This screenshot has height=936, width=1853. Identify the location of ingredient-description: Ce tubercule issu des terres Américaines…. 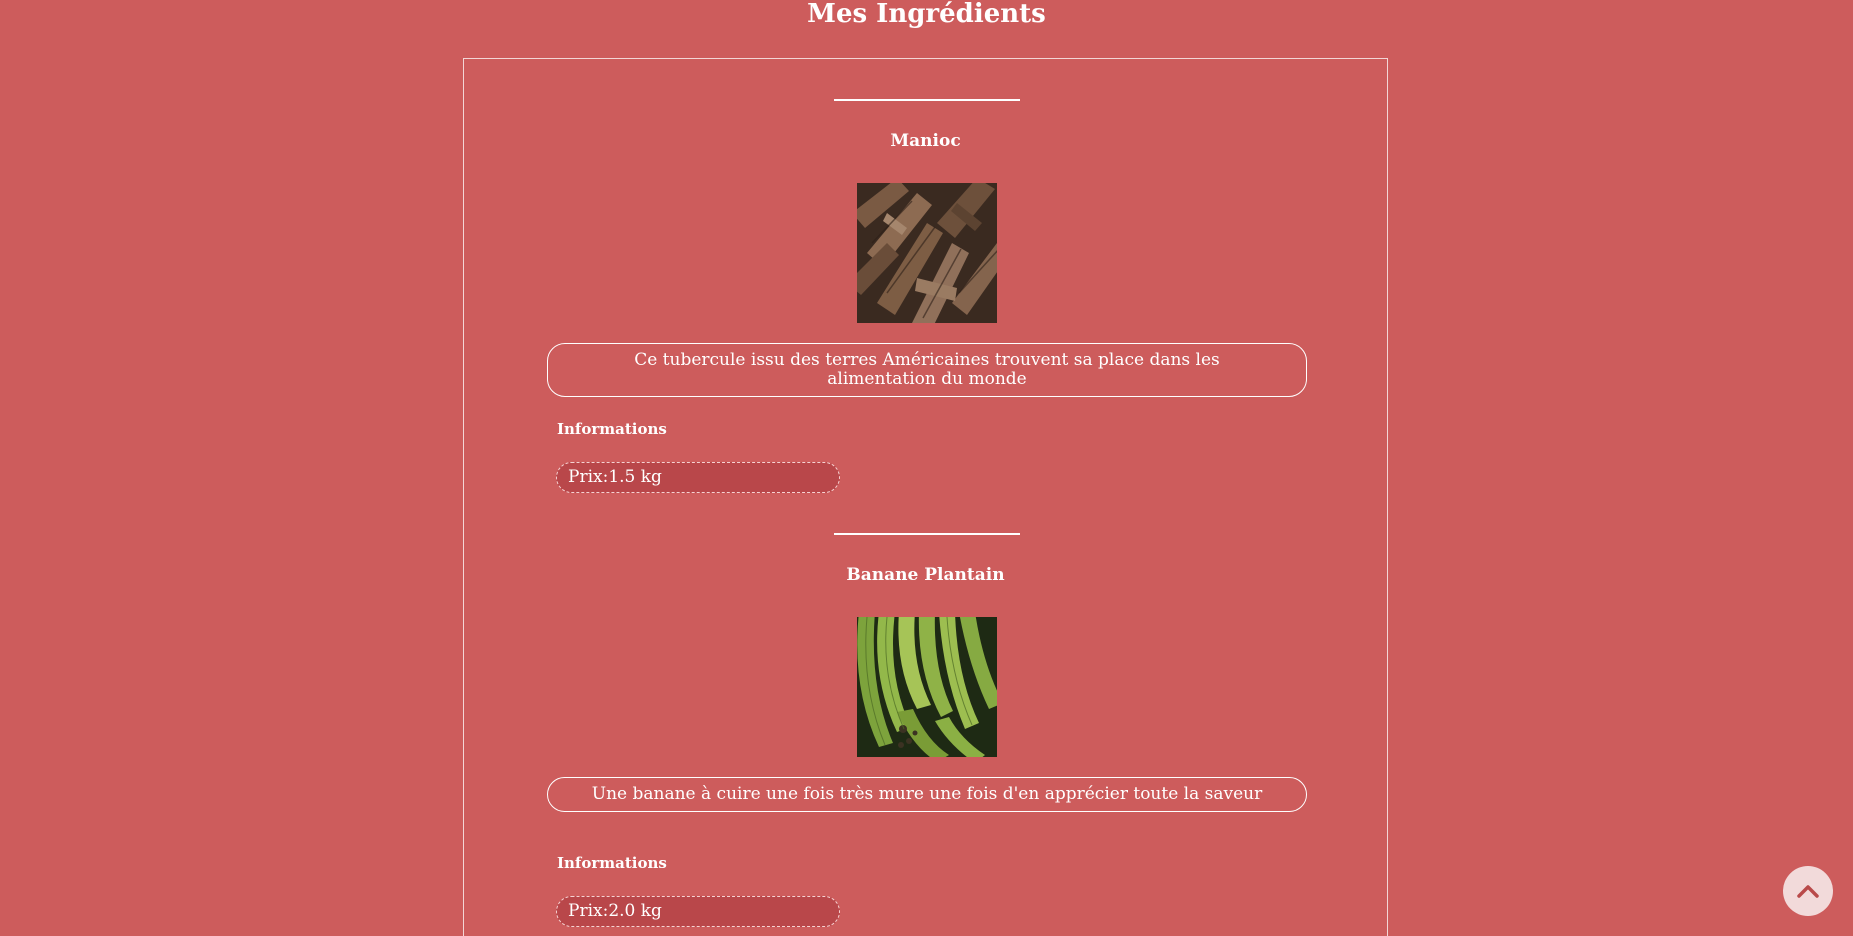
(927, 370).